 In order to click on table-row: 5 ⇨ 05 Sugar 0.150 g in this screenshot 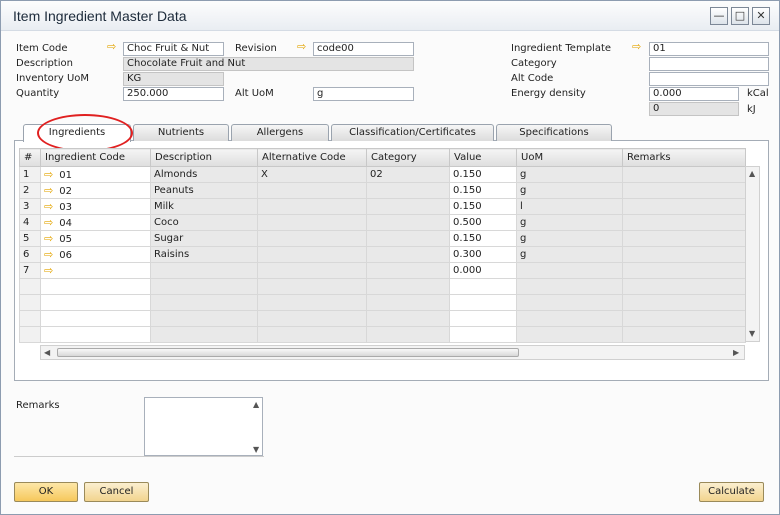, I will do `click(382, 238)`.